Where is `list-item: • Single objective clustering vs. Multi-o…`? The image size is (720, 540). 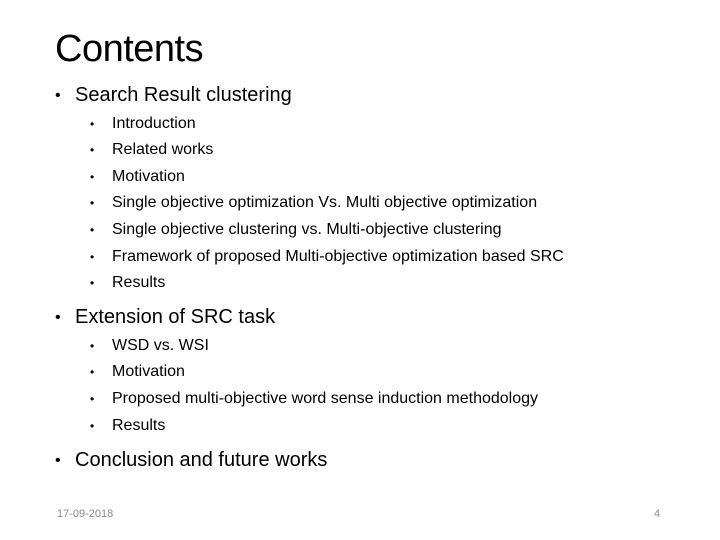 list-item: • Single objective clustering vs. Multi-o… is located at coordinates (296, 230).